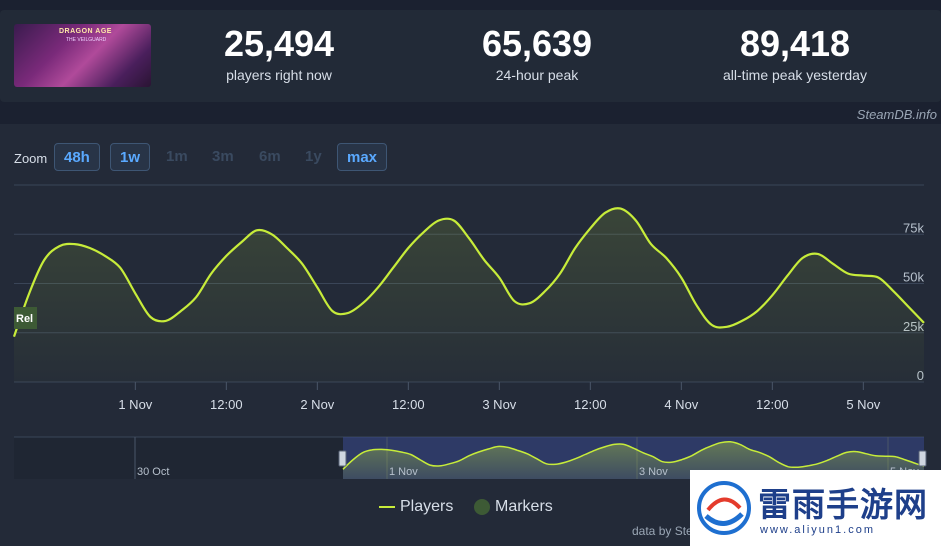 The image size is (941, 546). Describe the element at coordinates (913, 277) in the screenshot. I see `y-tick-label: 50k` at that location.